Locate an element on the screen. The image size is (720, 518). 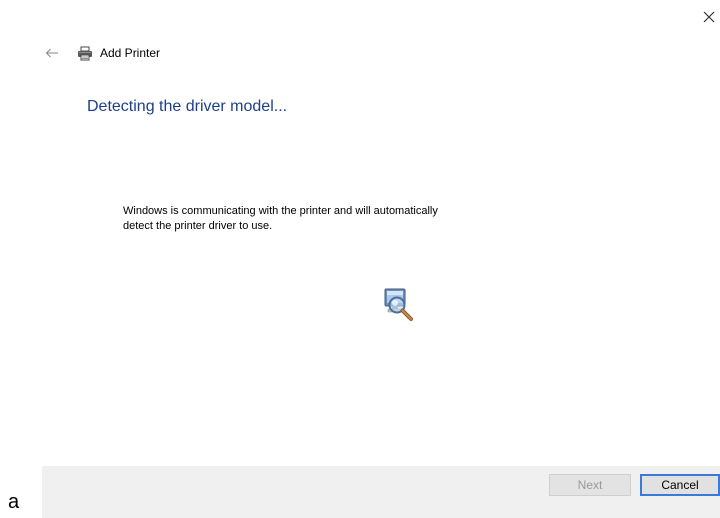
header-title: Add Printer is located at coordinates (130, 53).